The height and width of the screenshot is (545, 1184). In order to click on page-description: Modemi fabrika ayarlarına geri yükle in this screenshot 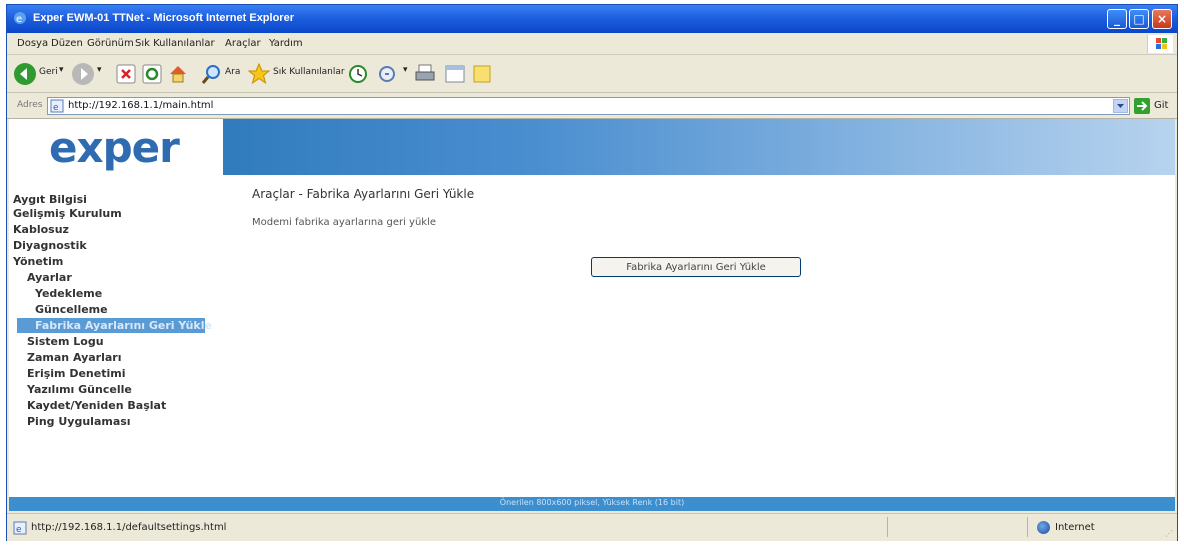, I will do `click(344, 222)`.